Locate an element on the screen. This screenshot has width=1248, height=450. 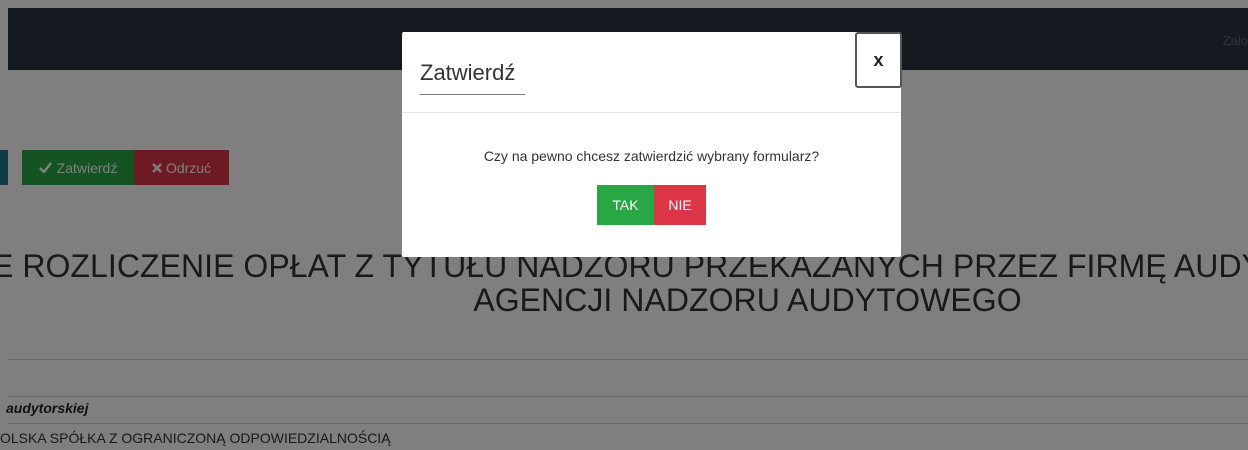
no-button: NIE is located at coordinates (680, 205).